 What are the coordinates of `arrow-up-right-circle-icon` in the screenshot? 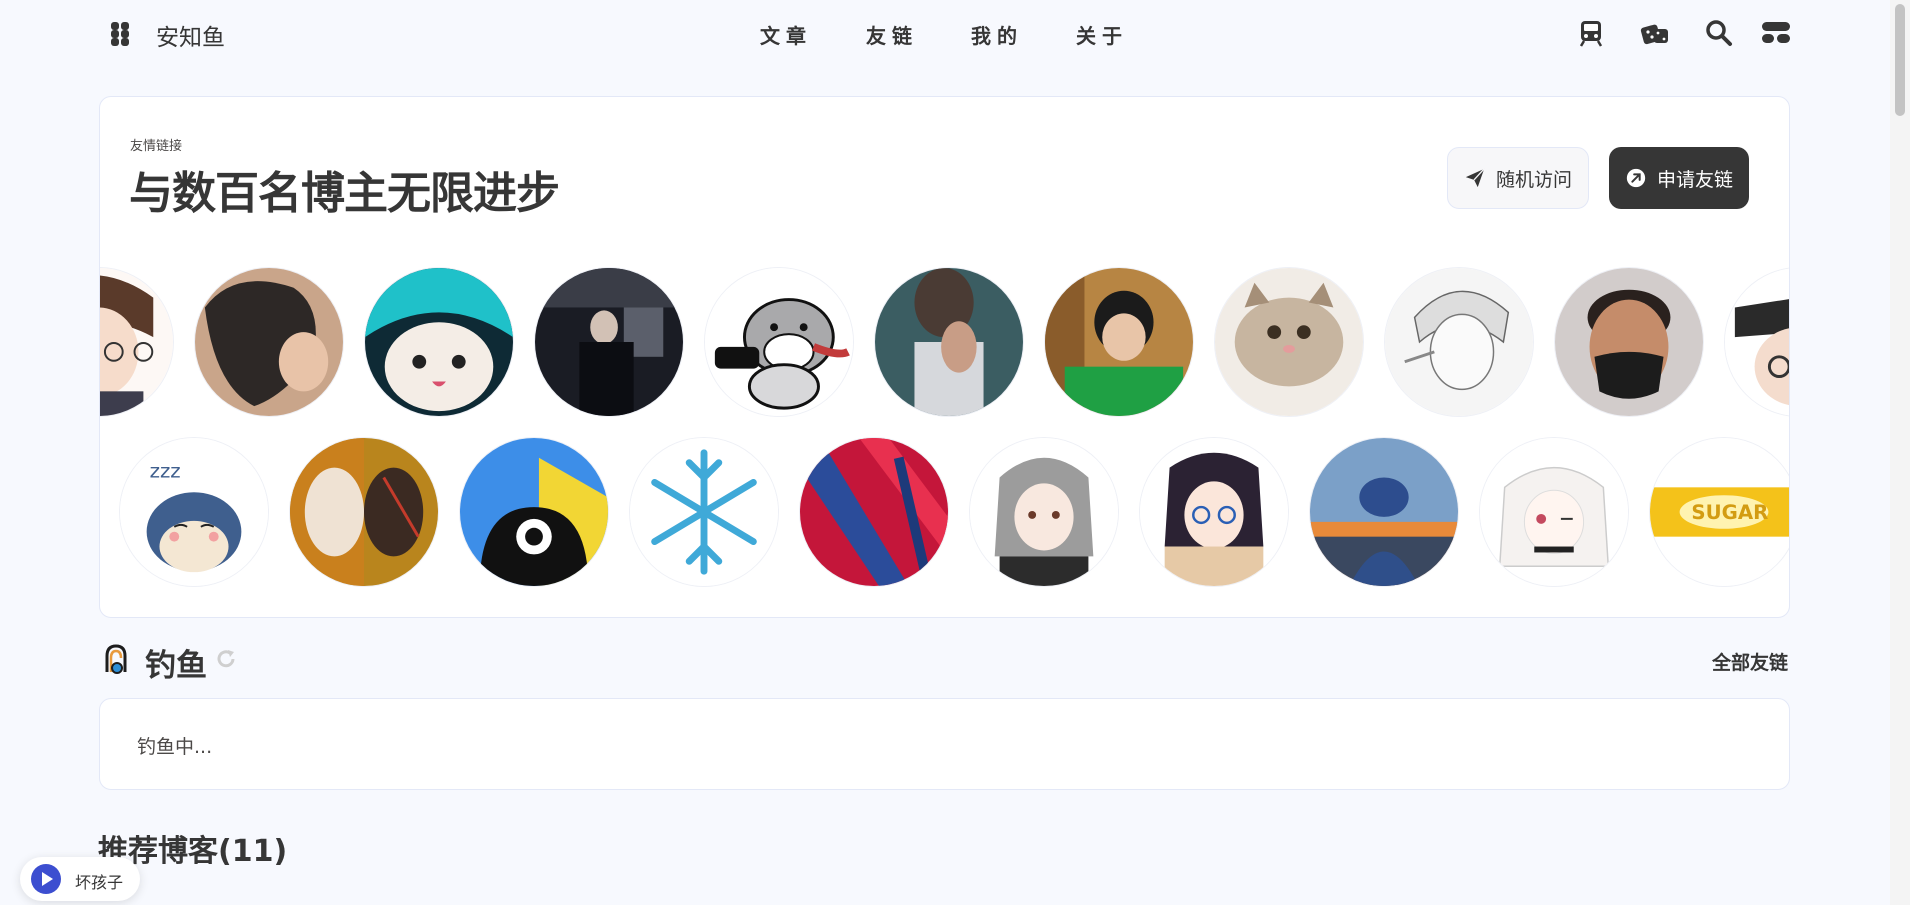 It's located at (1636, 178).